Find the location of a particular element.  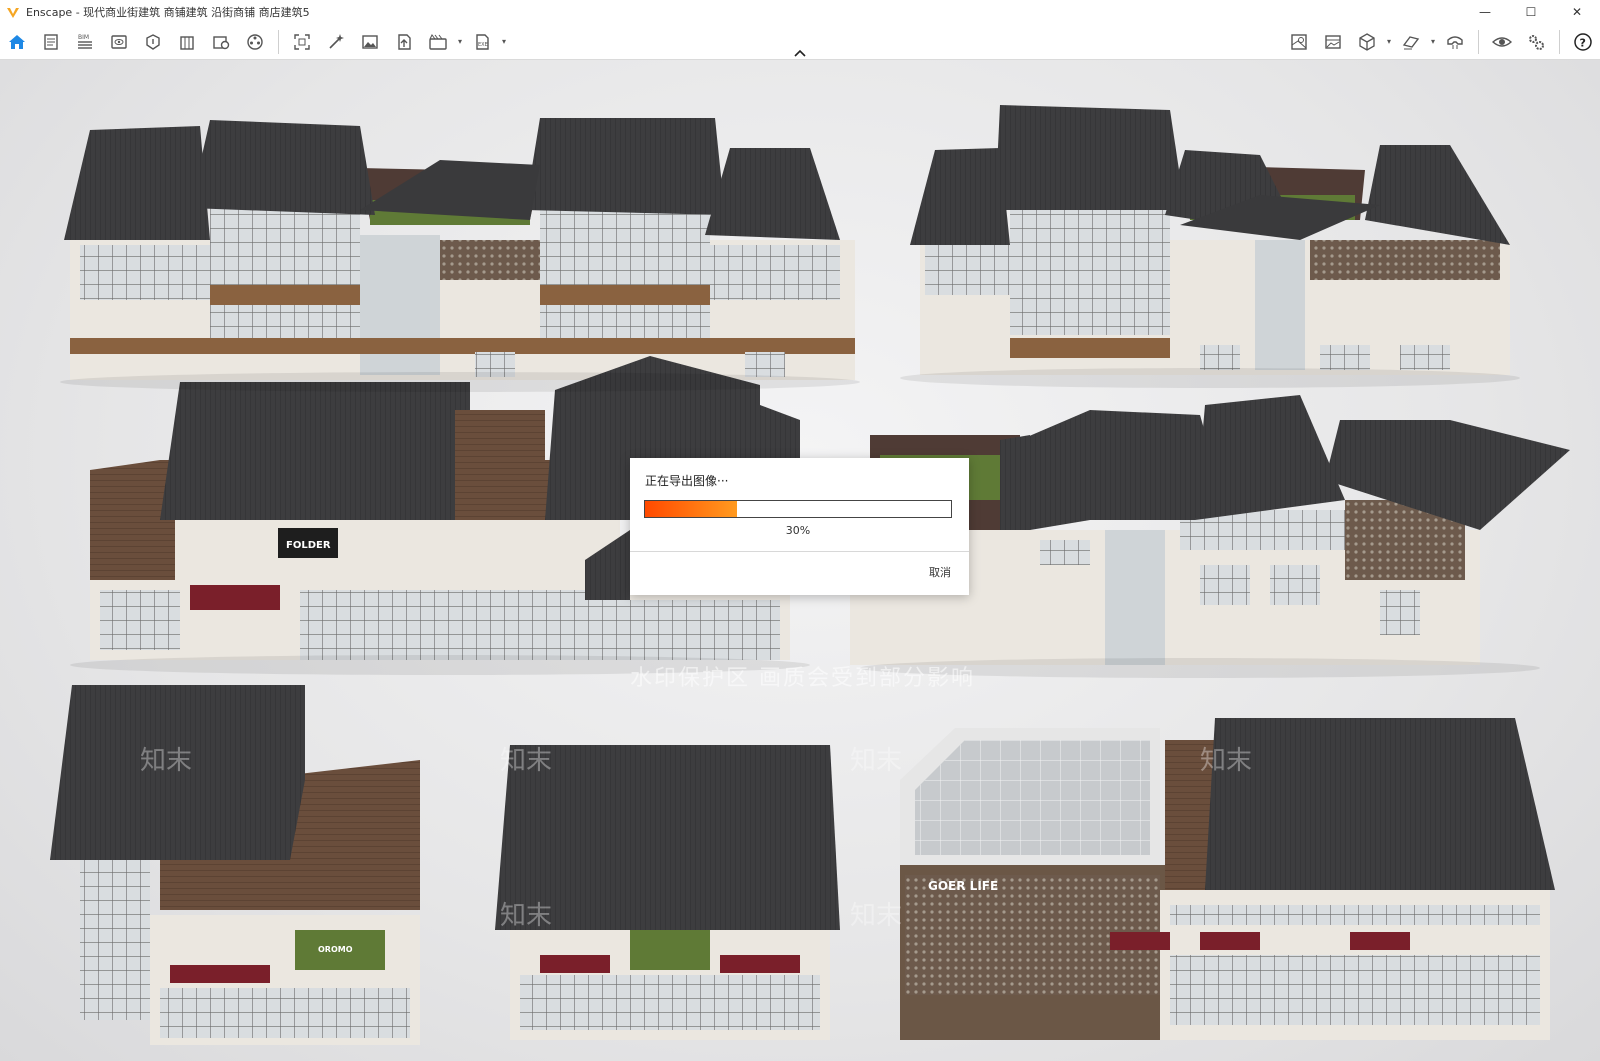

map-icon is located at coordinates (1299, 41).